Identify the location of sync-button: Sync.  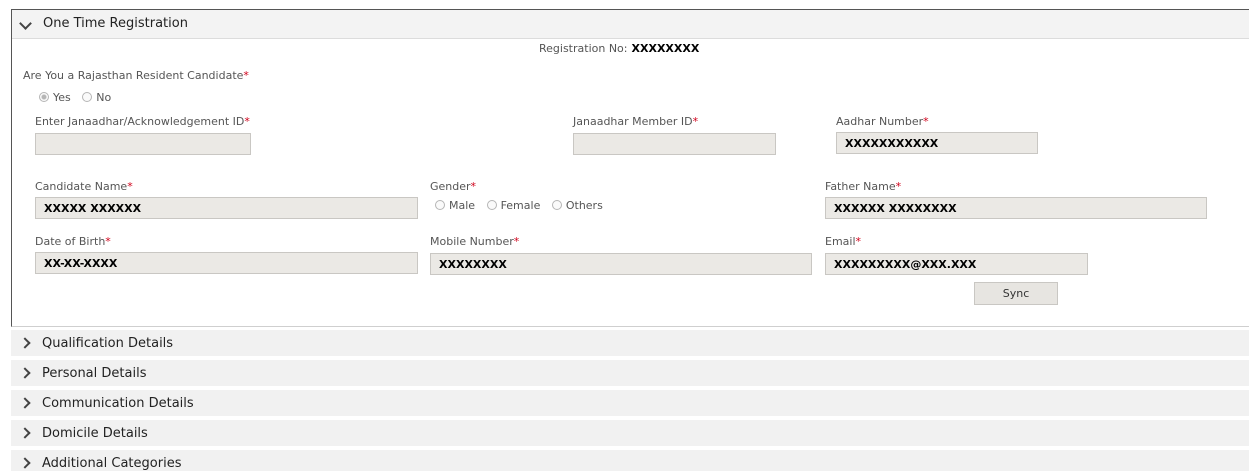
(1016, 293).